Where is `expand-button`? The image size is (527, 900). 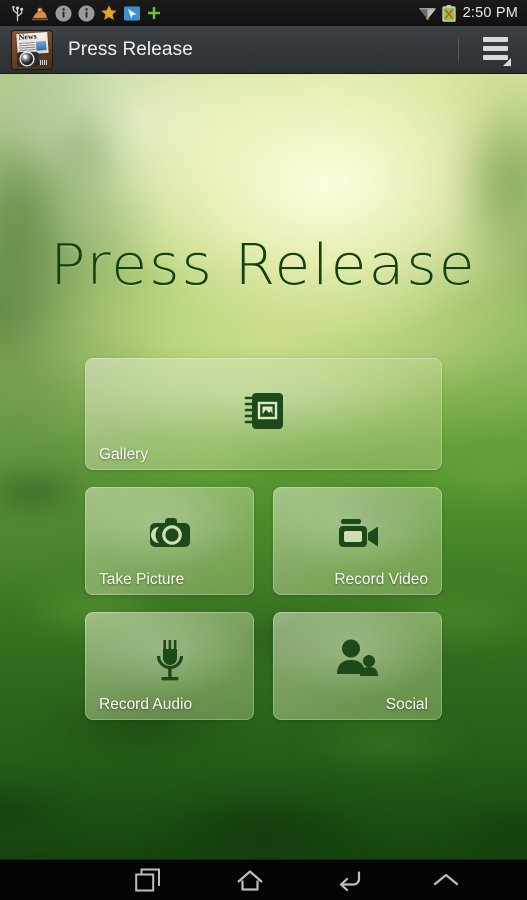
expand-button is located at coordinates (446, 880).